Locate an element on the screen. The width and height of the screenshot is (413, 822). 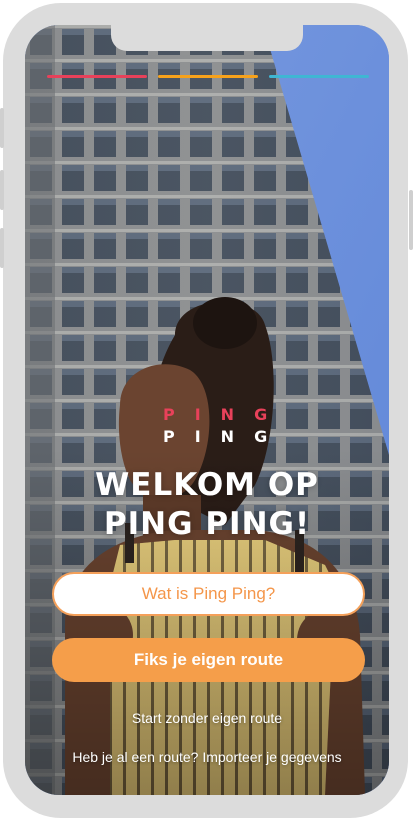
progress-segment-orange is located at coordinates (208, 76).